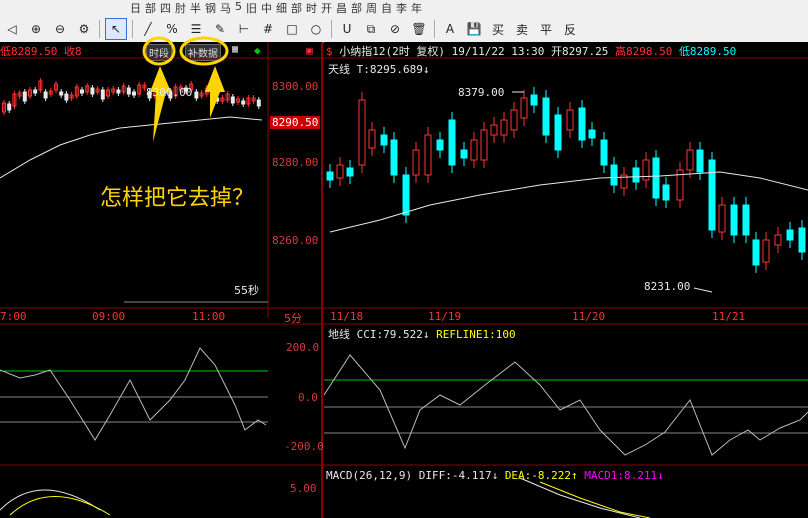 The width and height of the screenshot is (808, 518). I want to click on left-ma-line, so click(131, 147).